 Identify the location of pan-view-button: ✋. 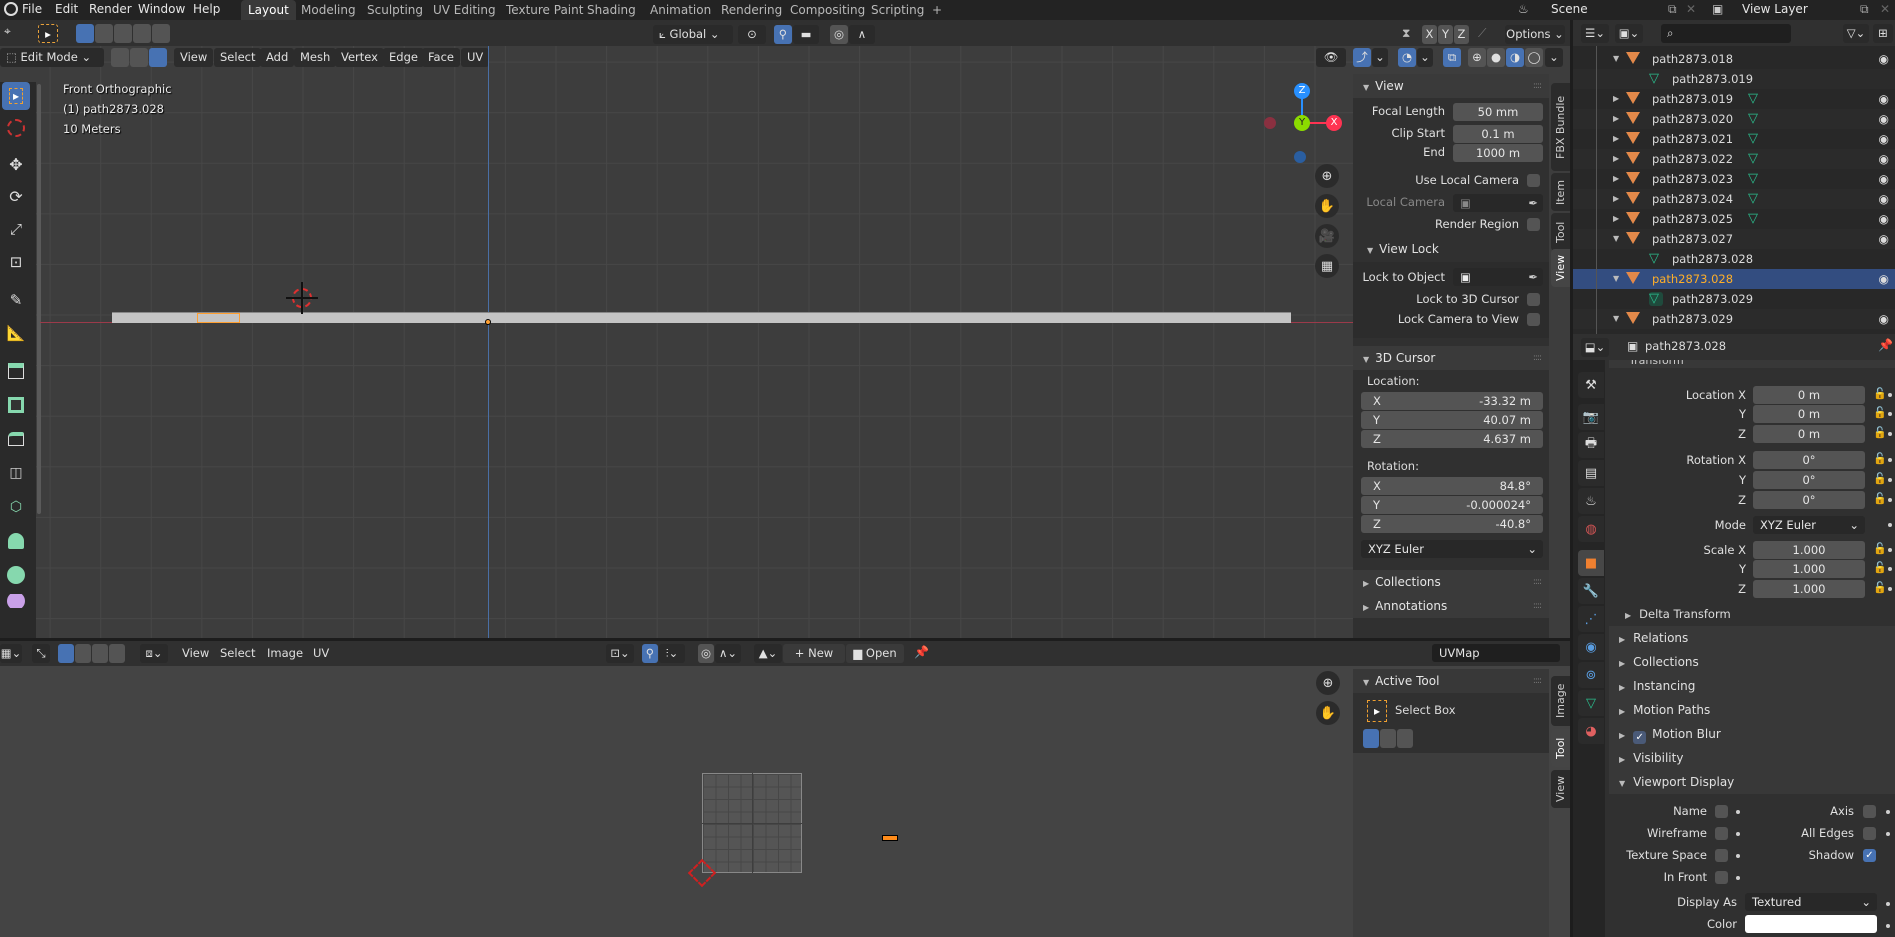
(1327, 206).